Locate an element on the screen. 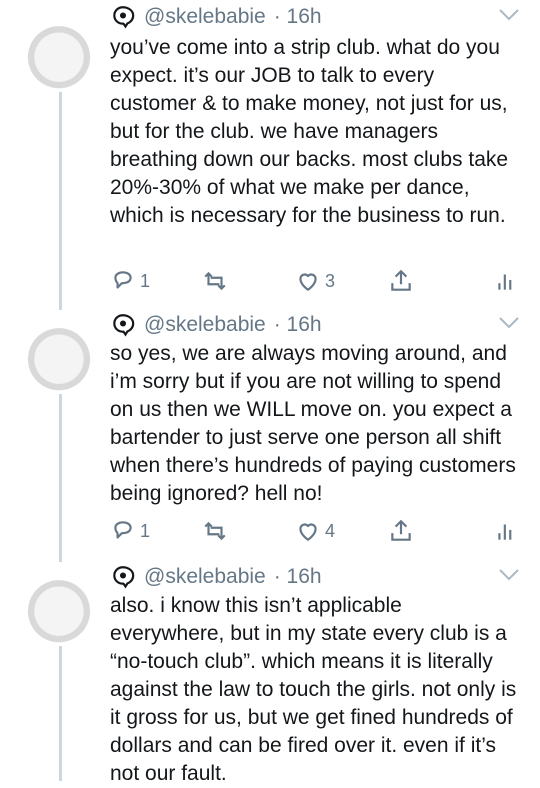  like-count: 3 is located at coordinates (330, 280).